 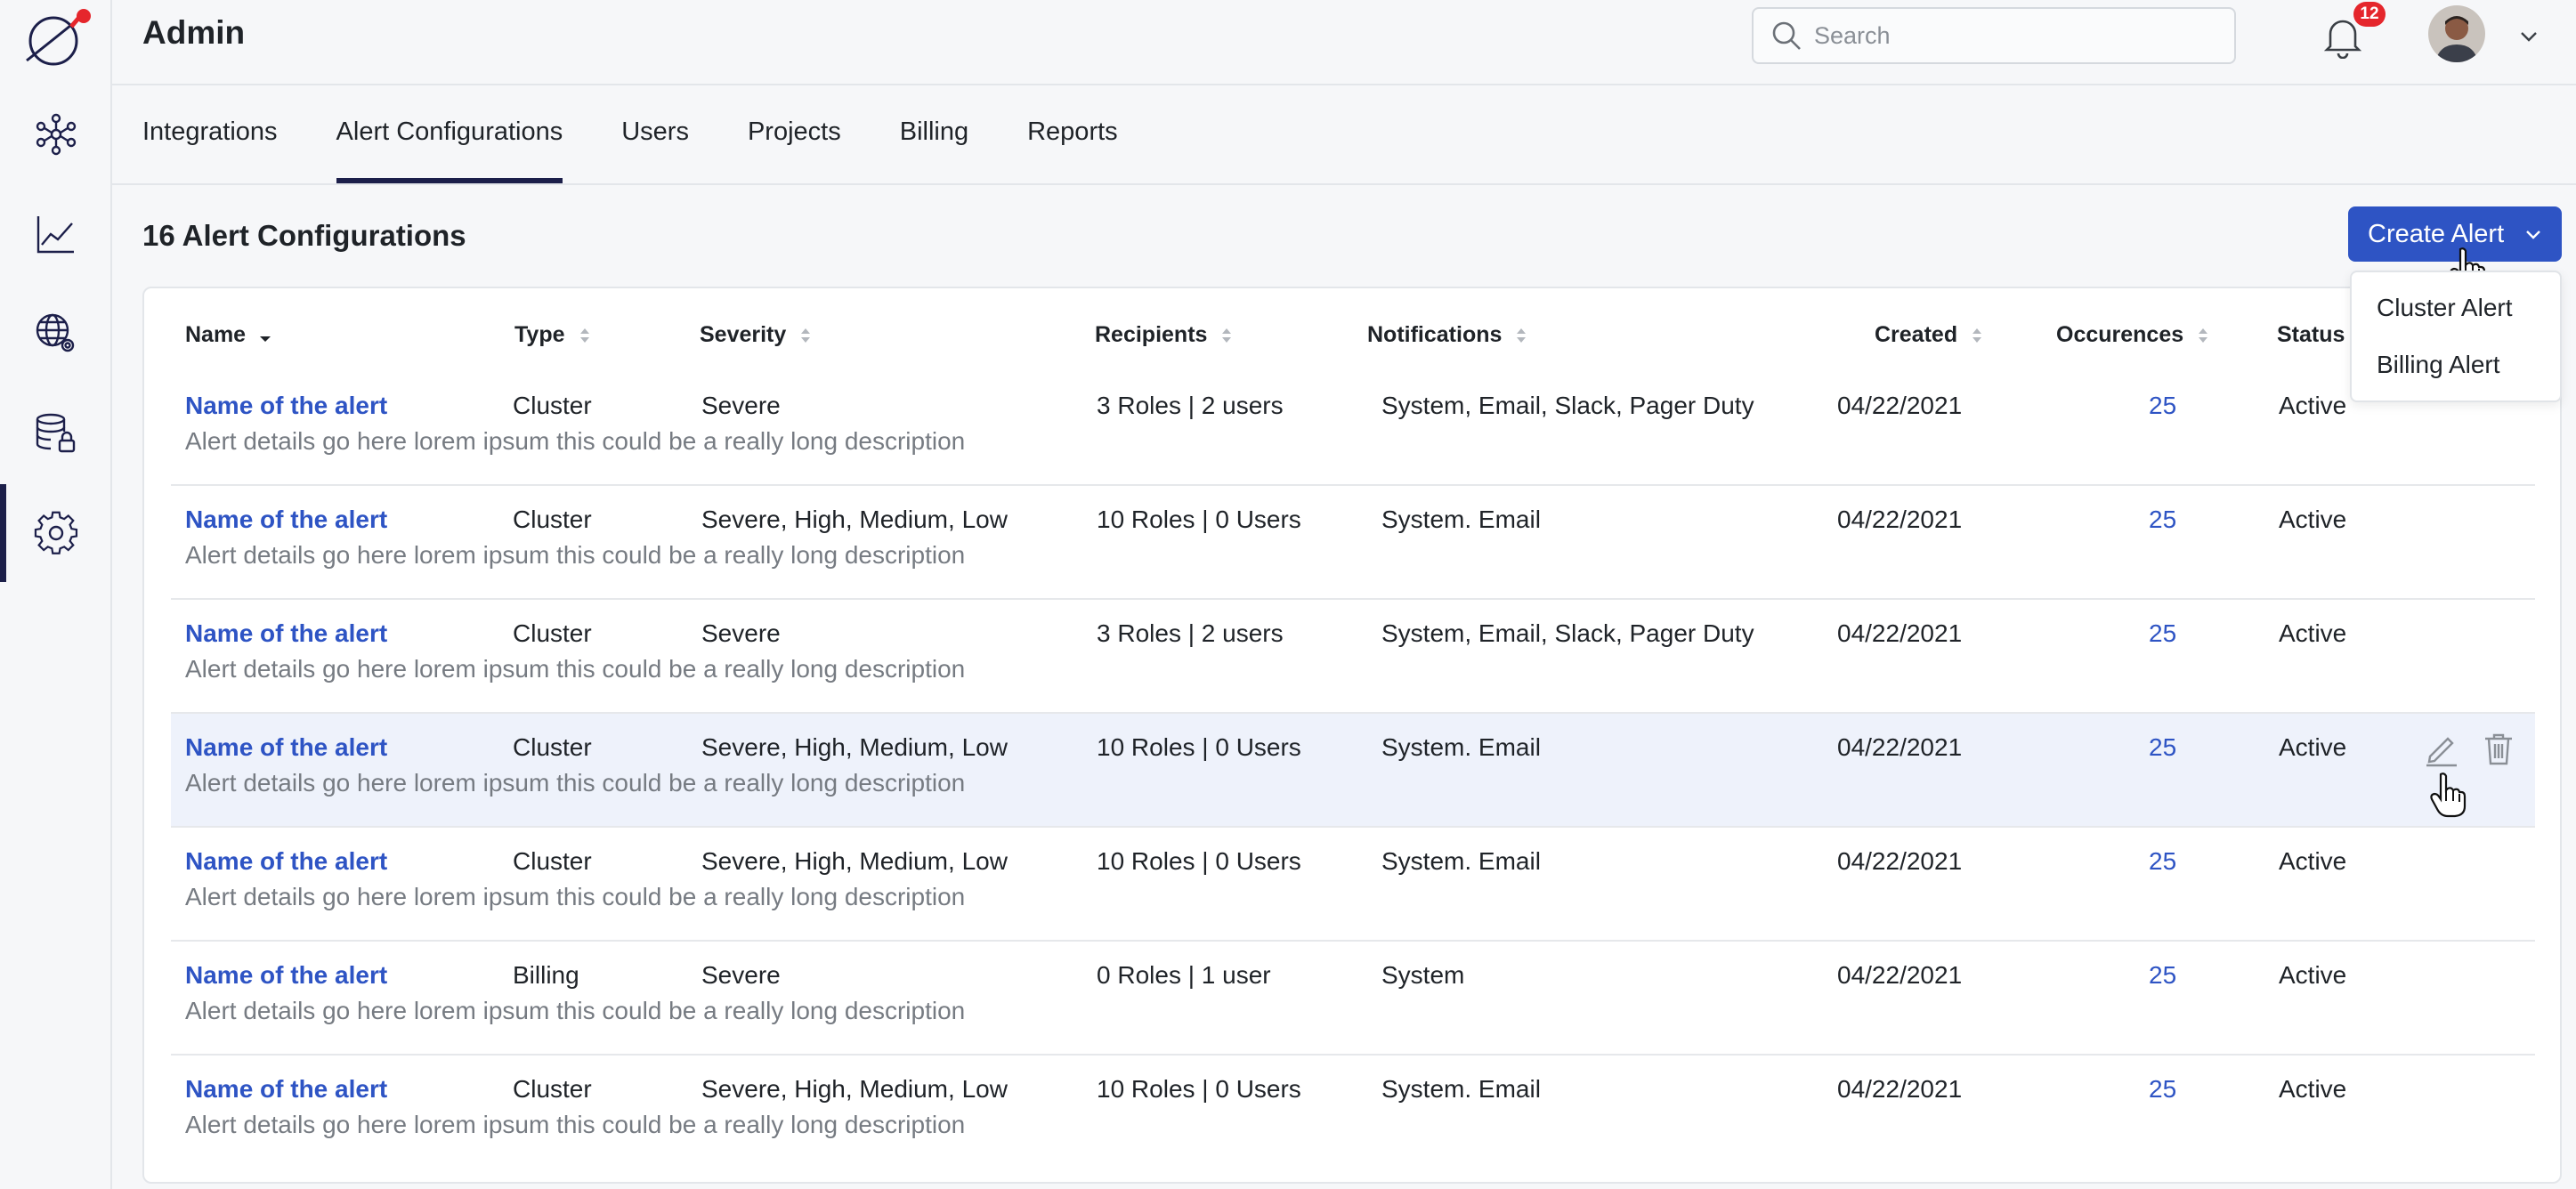 I want to click on tabs-divider, so click(x=1344, y=184).